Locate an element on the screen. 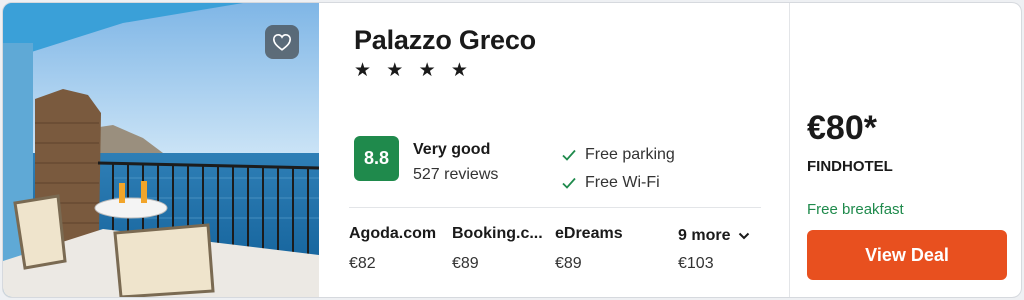 Image resolution: width=1024 pixels, height=300 pixels. more-providers-button: 9 more is located at coordinates (714, 236).